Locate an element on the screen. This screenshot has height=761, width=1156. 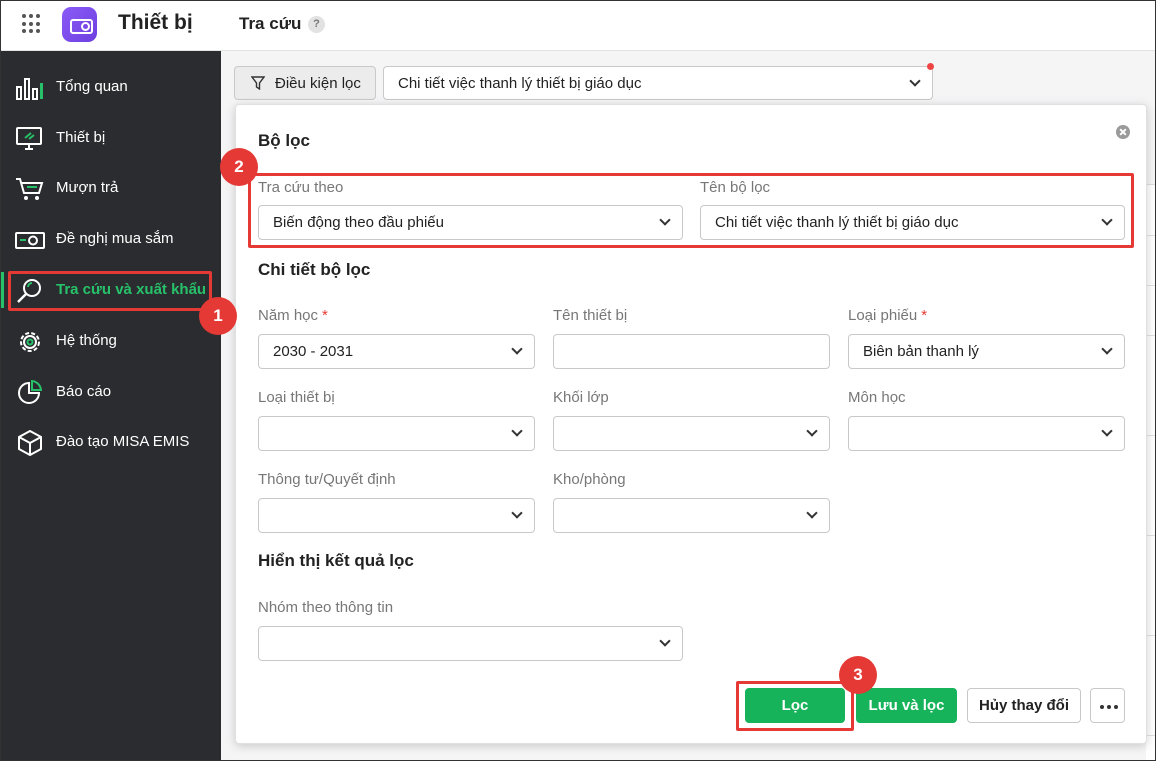
save-and-filter-button: Lưu và lọc is located at coordinates (906, 705).